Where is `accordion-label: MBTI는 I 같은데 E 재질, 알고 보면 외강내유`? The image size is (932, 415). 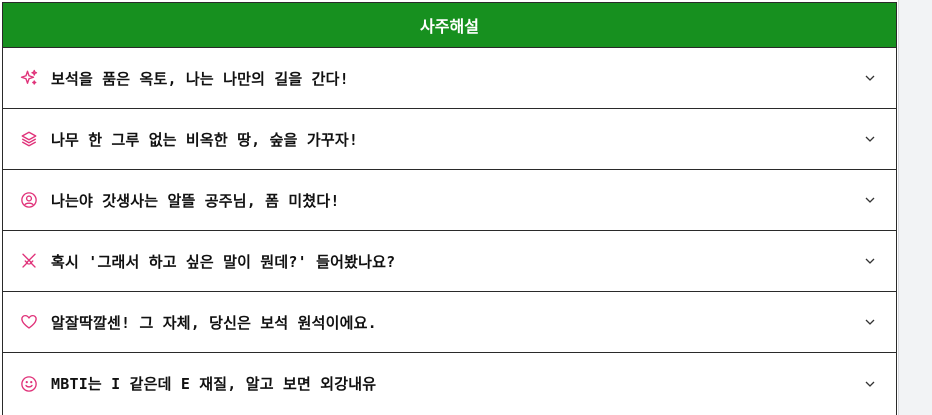 accordion-label: MBTI는 I 같은데 E 재질, 알고 보면 외강내유 is located at coordinates (214, 384).